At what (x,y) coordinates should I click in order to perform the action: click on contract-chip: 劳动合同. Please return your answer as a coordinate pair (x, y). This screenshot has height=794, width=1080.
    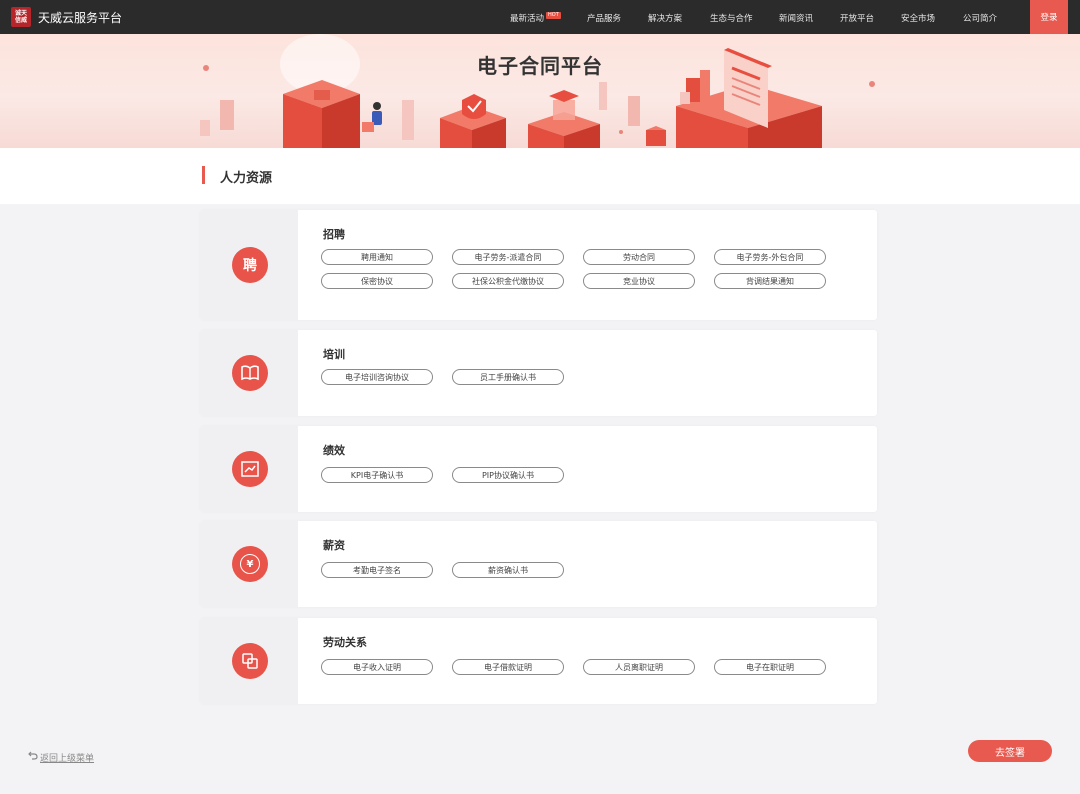
    Looking at the image, I should click on (639, 257).